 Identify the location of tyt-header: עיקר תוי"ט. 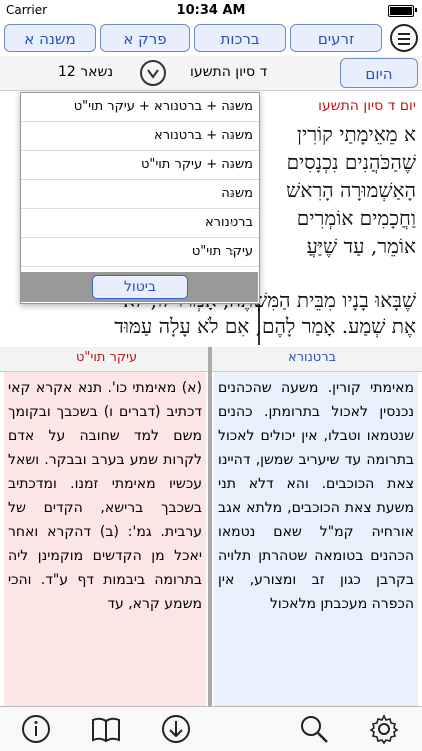
(104, 359).